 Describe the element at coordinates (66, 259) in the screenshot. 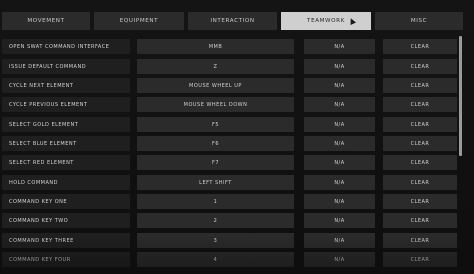

I see `binding-action-label: COMMAND KEY FOUR` at that location.